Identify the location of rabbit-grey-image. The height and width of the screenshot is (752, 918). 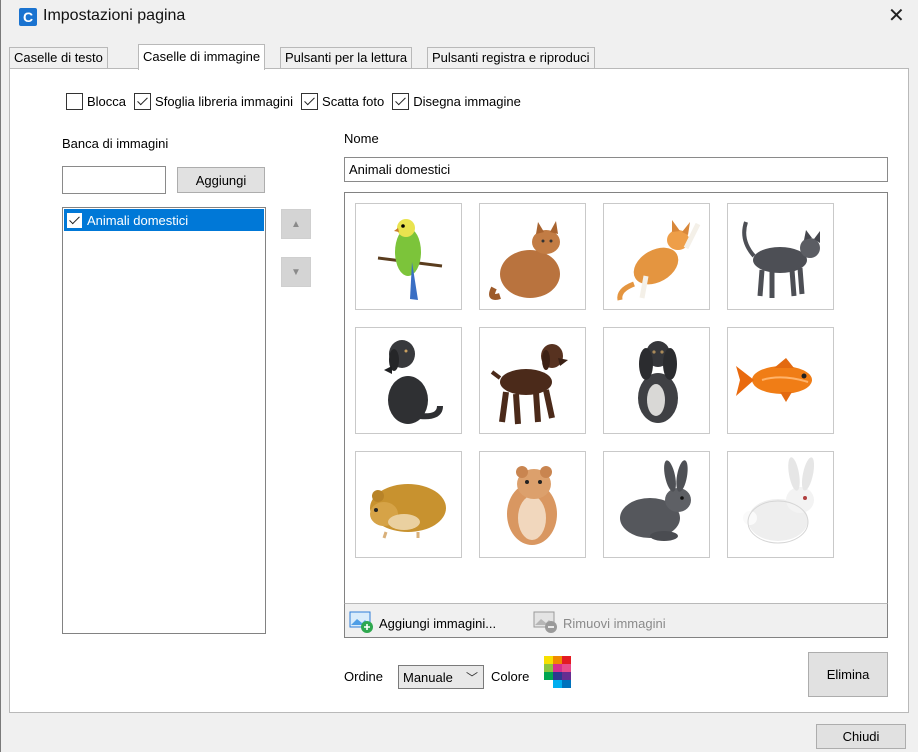
(656, 504).